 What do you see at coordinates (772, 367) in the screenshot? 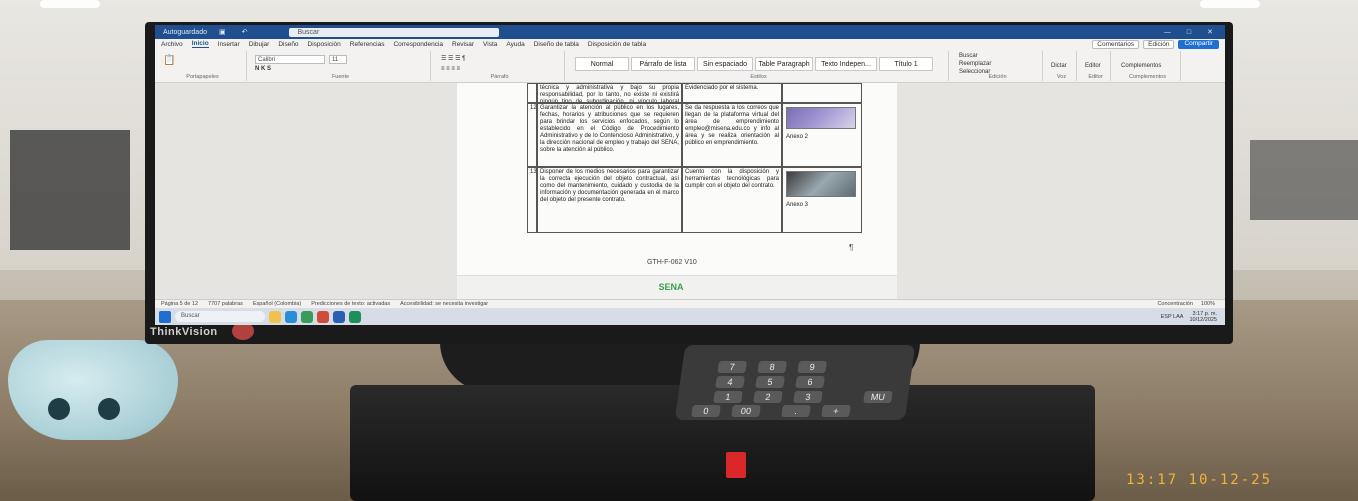
I see `calc-key: 8` at bounding box center [772, 367].